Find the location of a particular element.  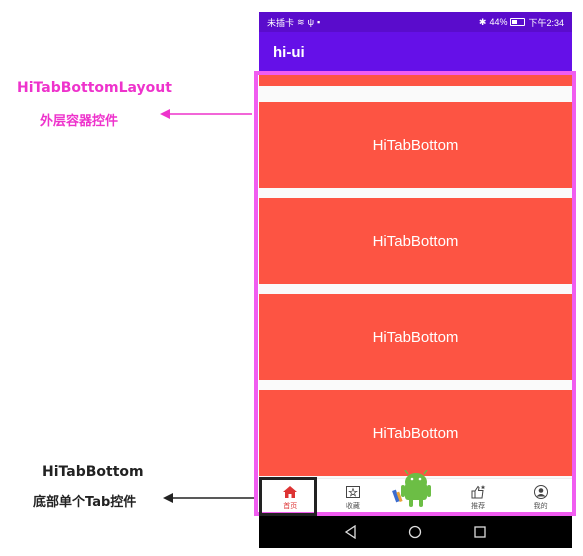

wifi-icon: ≋ is located at coordinates (301, 21).